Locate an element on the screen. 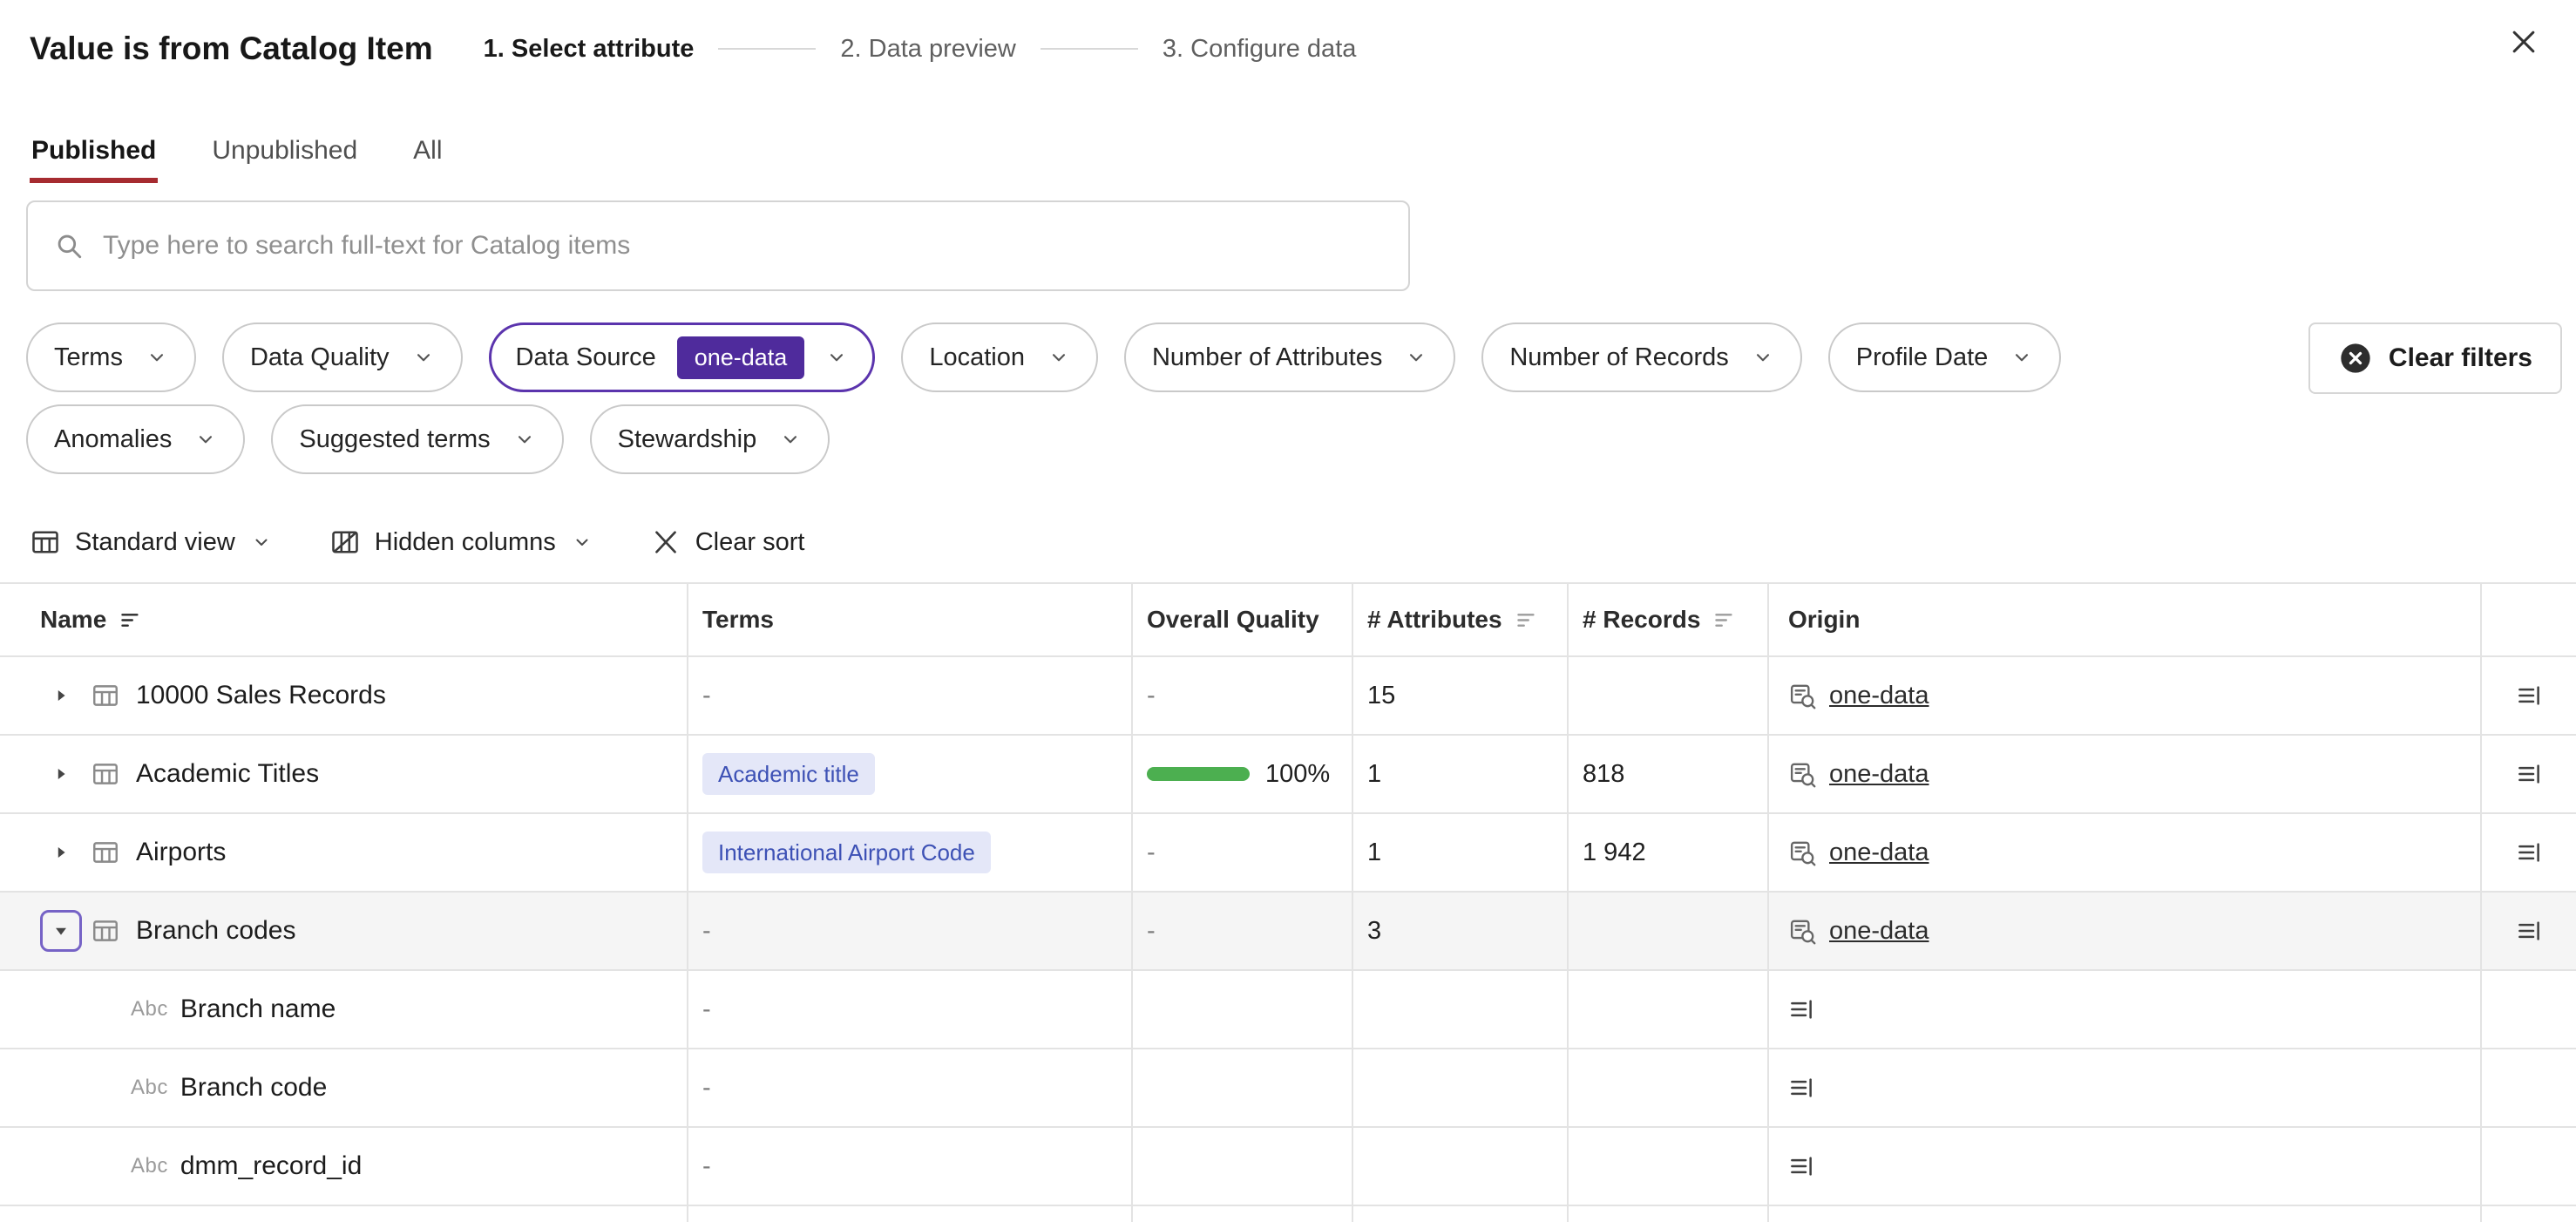  terms-cell is located at coordinates (911, 1214).